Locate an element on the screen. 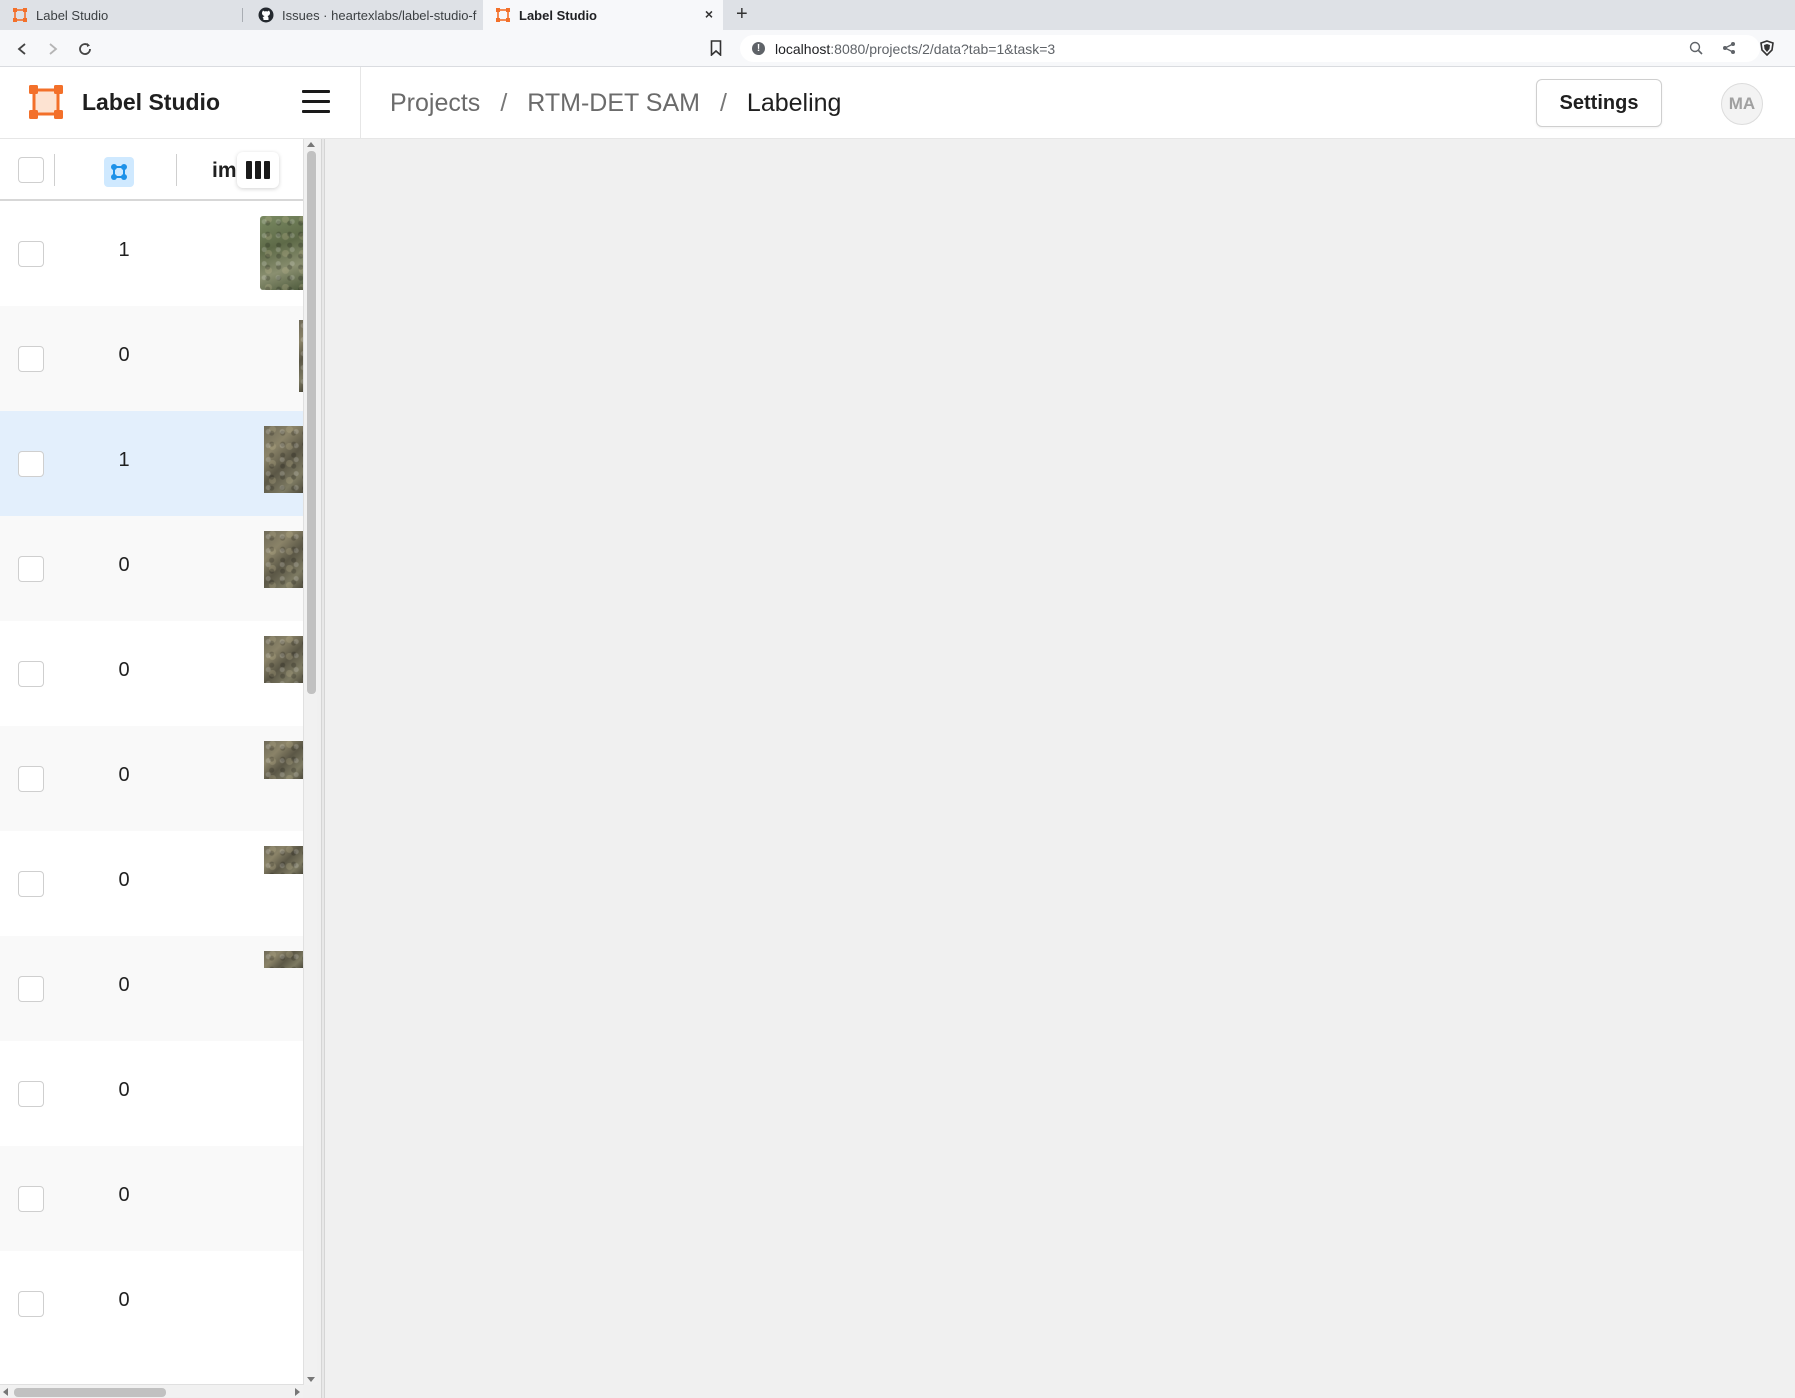  close-tab-icon: × is located at coordinates (709, 14).